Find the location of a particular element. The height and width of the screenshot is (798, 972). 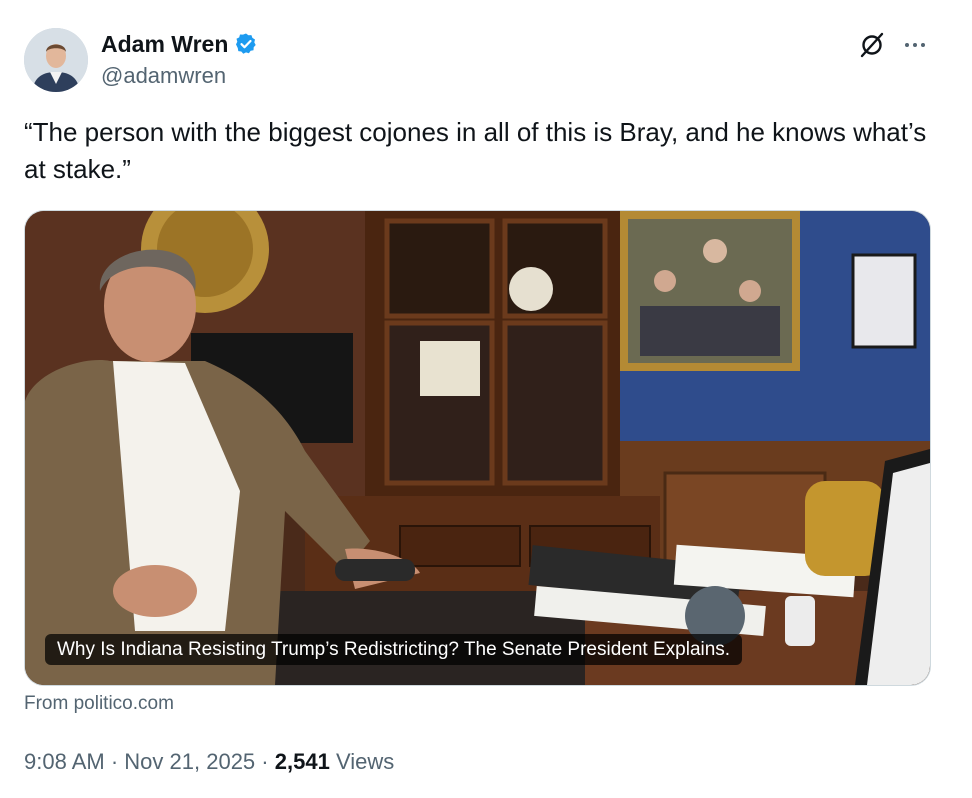

author-display-name: Adam Wren is located at coordinates (164, 44).